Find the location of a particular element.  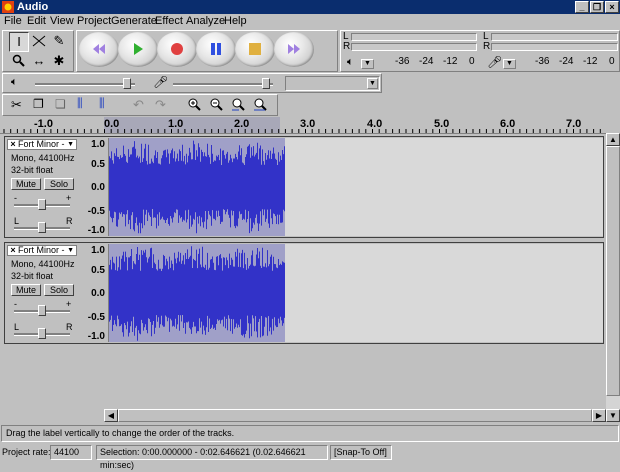

waveform-core is located at coordinates (197, 293).